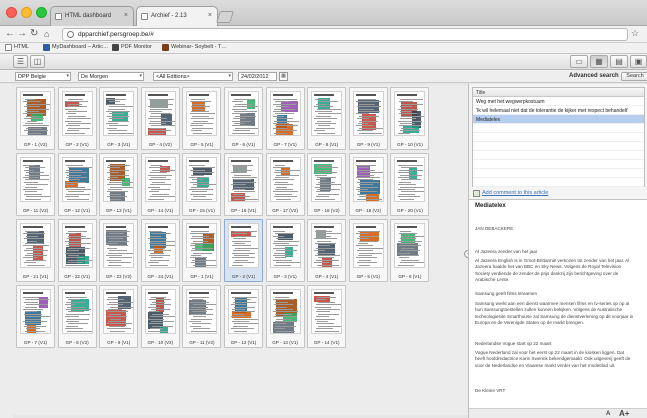  Describe the element at coordinates (202, 210) in the screenshot. I see `page-label: GP - 15 (V1)` at that location.